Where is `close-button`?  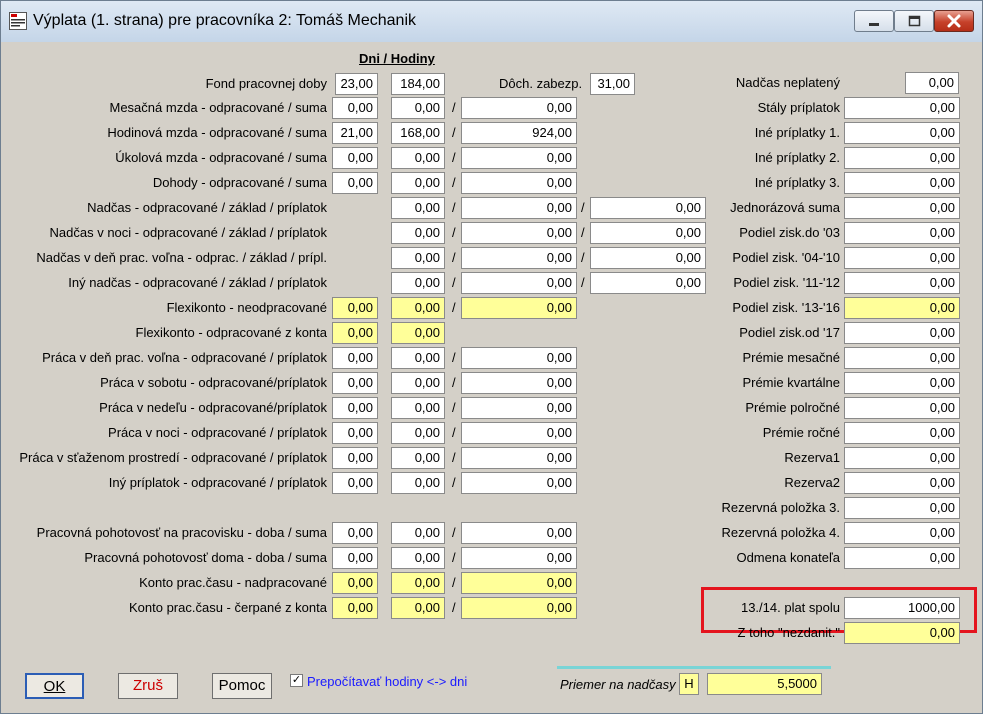
close-button is located at coordinates (954, 21).